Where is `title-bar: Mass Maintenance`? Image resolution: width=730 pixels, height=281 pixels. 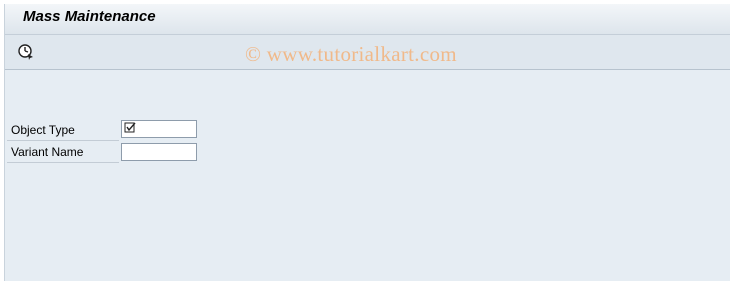 title-bar: Mass Maintenance is located at coordinates (367, 19).